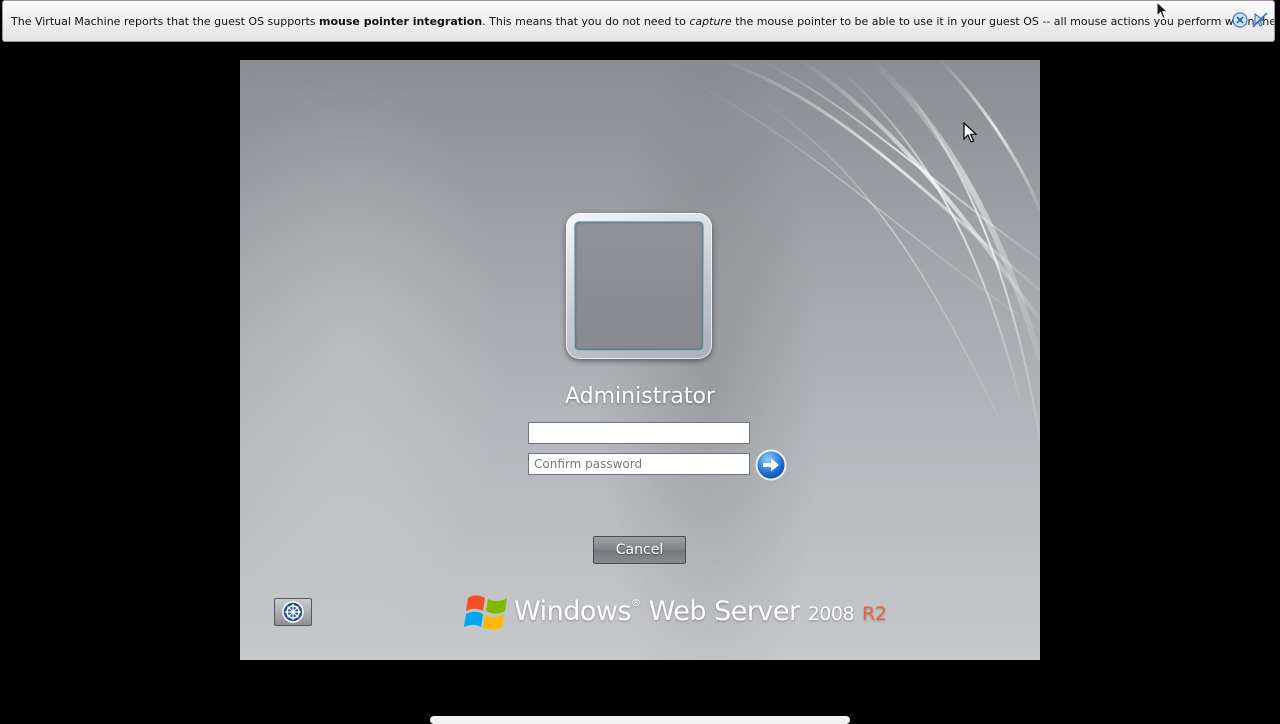 The height and width of the screenshot is (724, 1280). What do you see at coordinates (639, 433) in the screenshot?
I see `password-field` at bounding box center [639, 433].